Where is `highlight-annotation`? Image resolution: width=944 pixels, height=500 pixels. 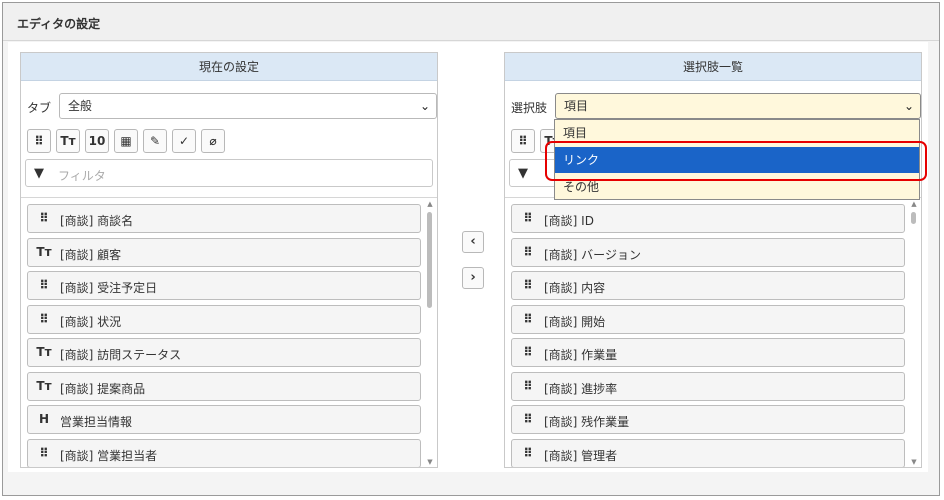 highlight-annotation is located at coordinates (736, 161).